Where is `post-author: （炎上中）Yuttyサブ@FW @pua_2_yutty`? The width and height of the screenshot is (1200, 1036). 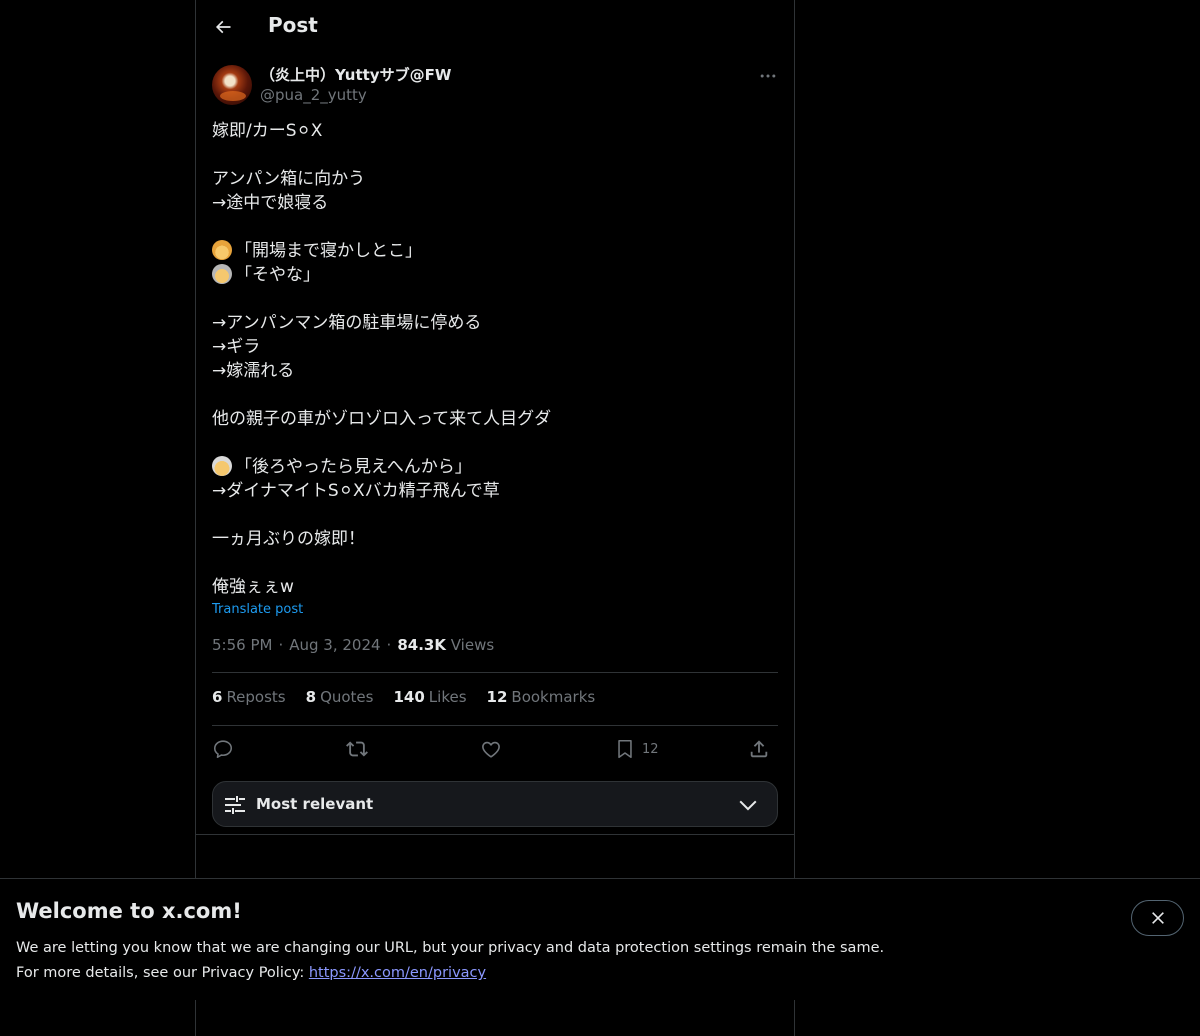 post-author: （炎上中）Yuttyサブ@FW @pua_2_yutty is located at coordinates (496, 86).